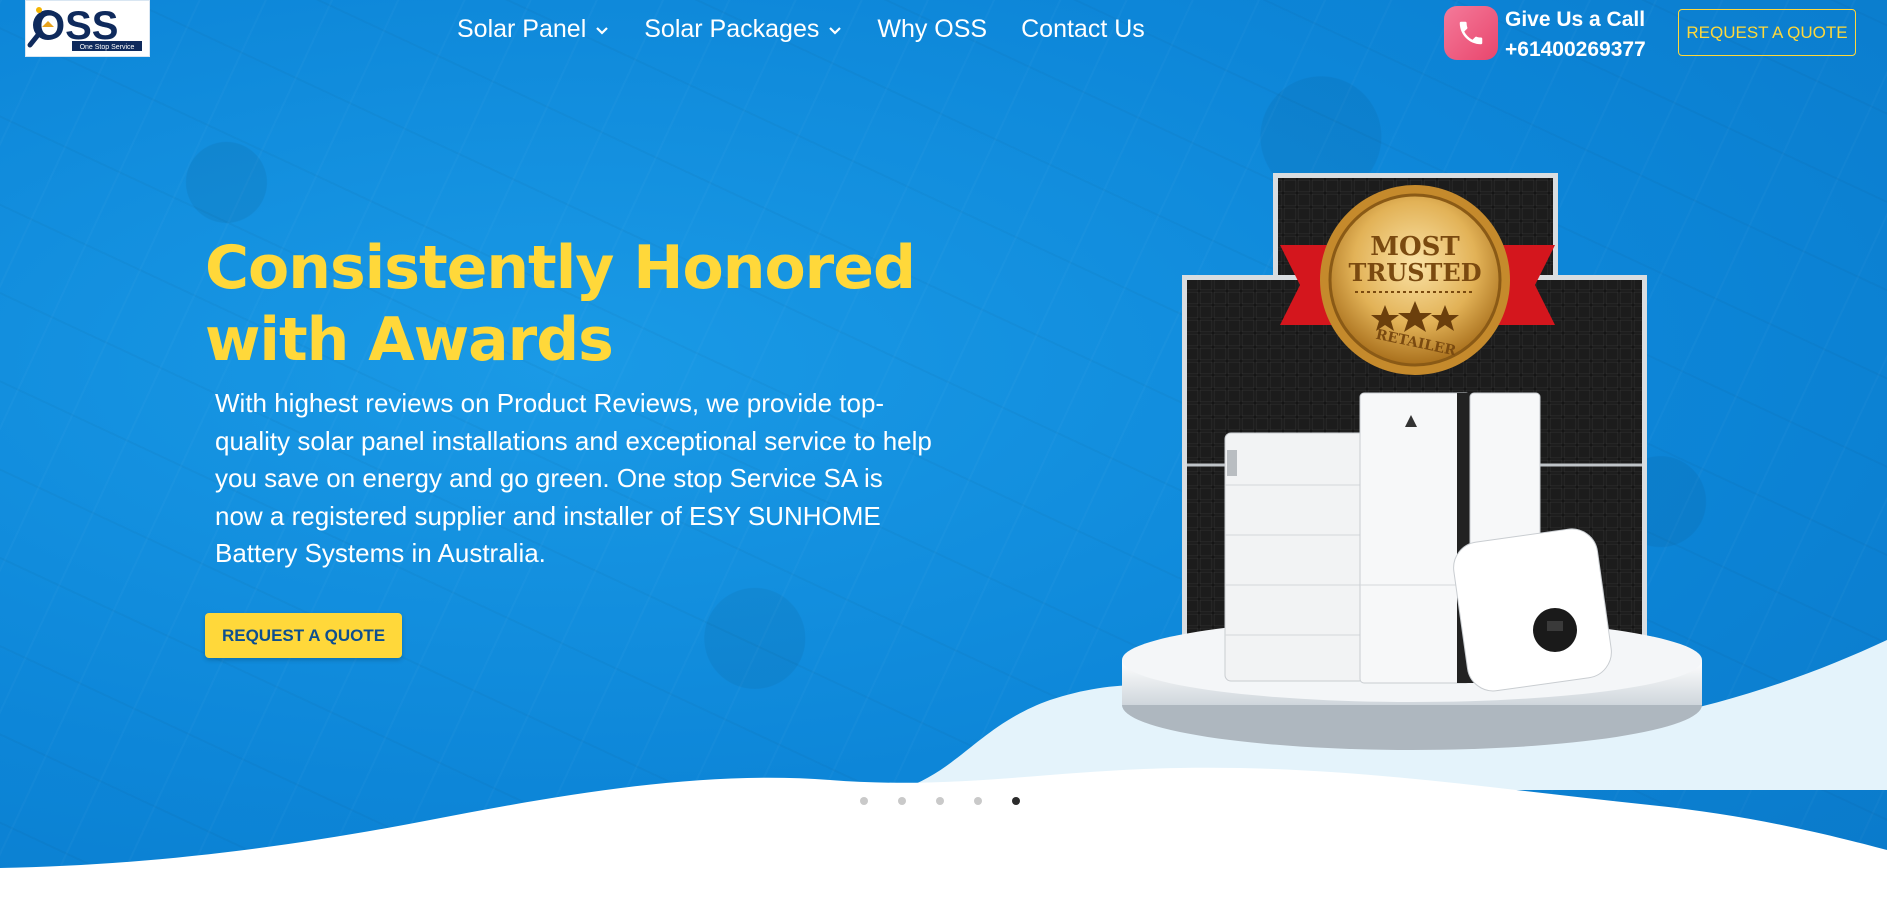 The width and height of the screenshot is (1887, 912). I want to click on badge-trusted: TRUSTED, so click(1414, 272).